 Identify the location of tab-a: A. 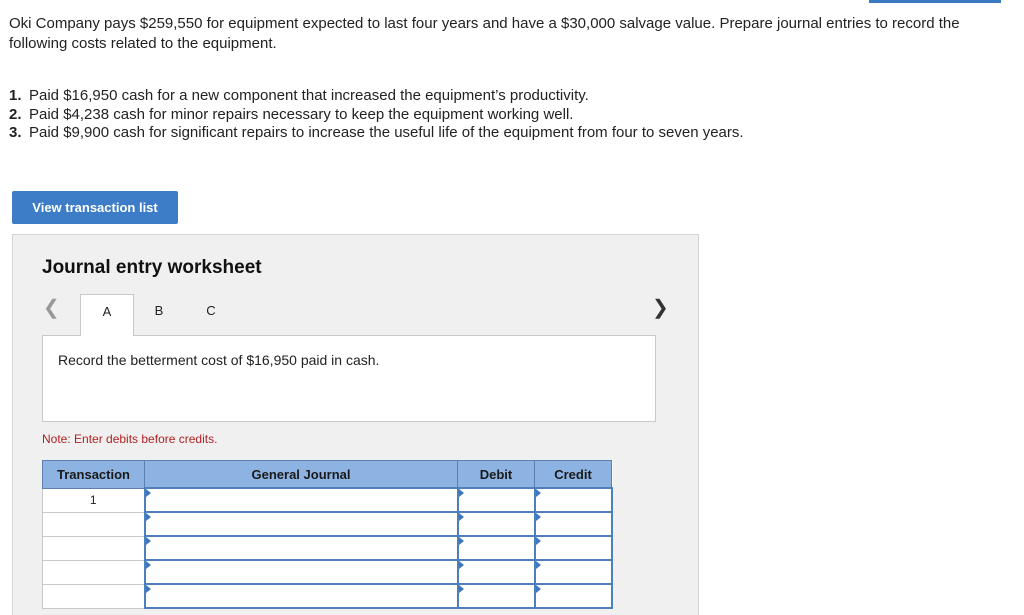
(107, 315).